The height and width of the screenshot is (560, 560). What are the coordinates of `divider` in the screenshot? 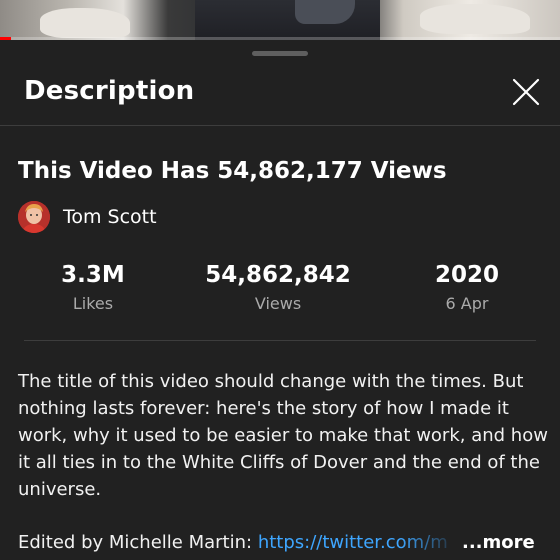 It's located at (280, 340).